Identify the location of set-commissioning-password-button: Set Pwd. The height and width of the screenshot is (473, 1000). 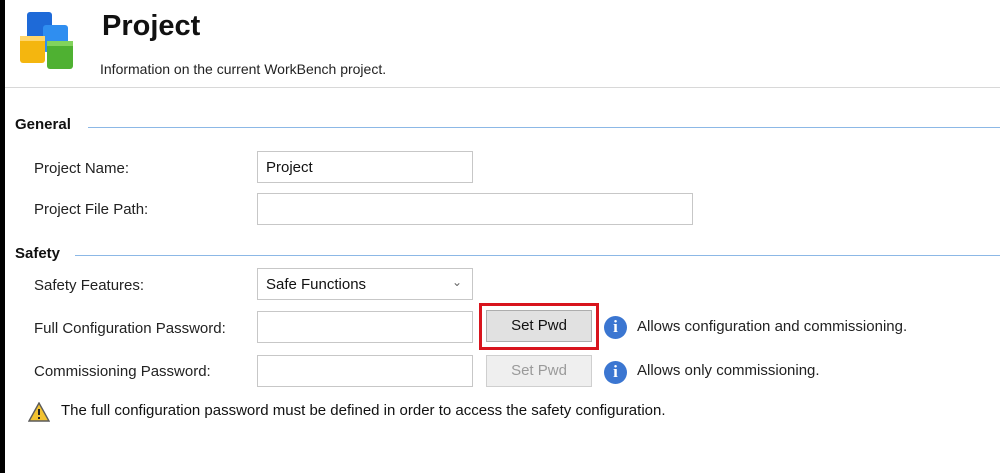
(539, 371).